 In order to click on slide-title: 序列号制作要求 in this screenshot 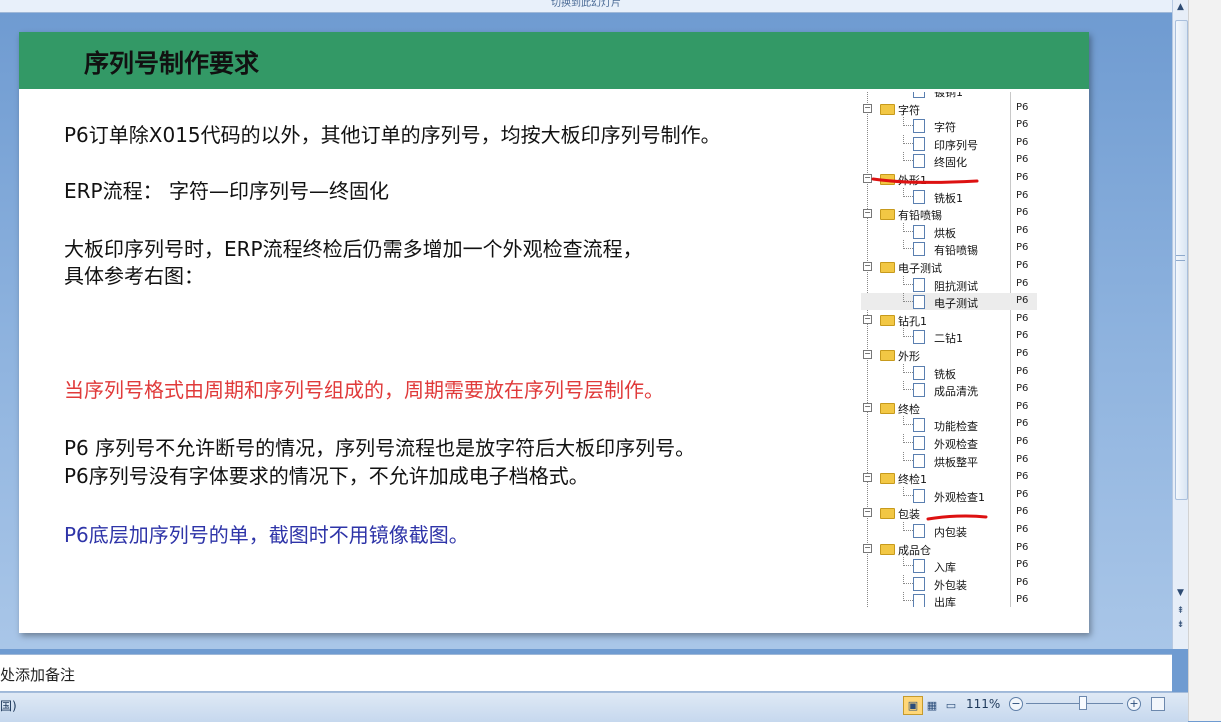, I will do `click(172, 63)`.